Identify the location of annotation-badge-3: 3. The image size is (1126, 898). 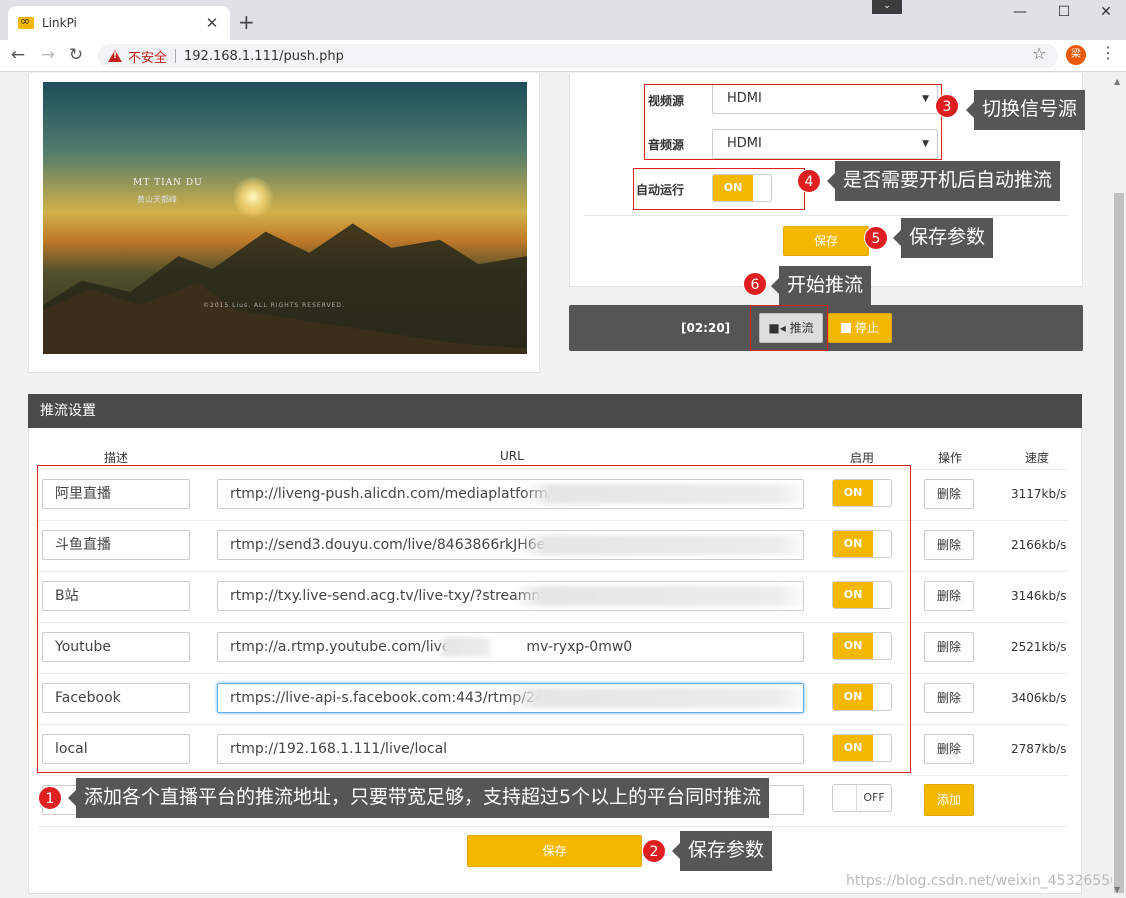
(947, 106).